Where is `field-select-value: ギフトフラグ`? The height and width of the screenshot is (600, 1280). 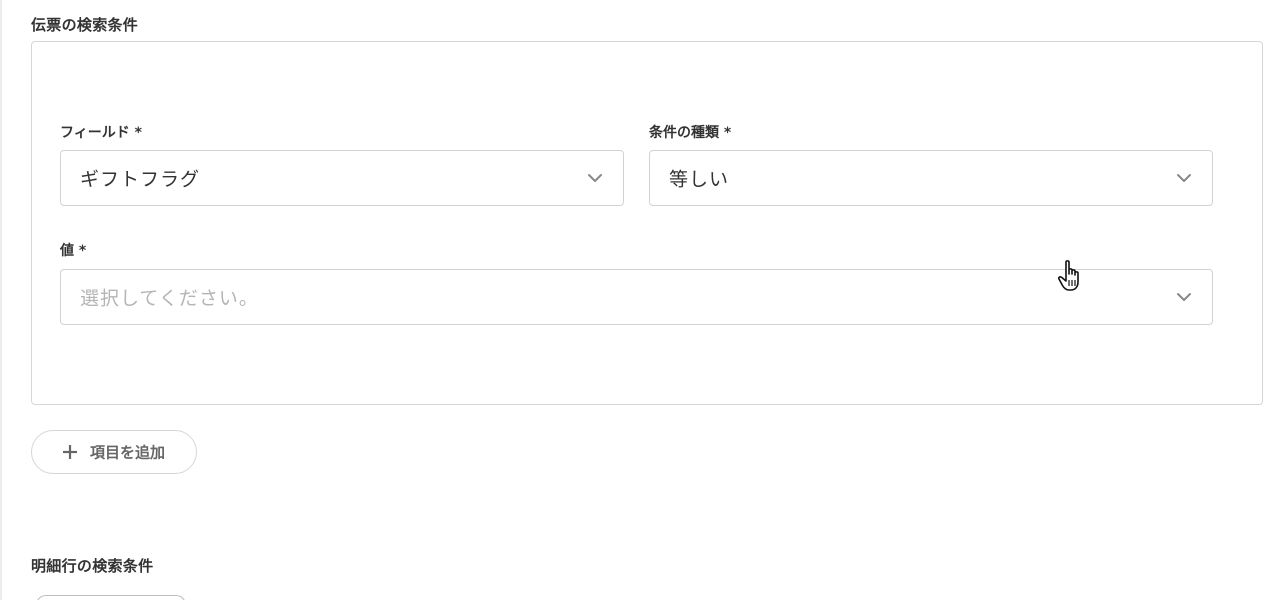
field-select-value: ギフトフラグ is located at coordinates (140, 179).